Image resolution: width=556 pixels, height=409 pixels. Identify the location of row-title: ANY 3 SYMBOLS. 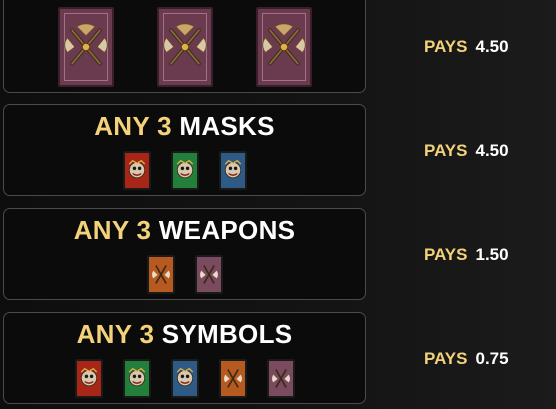
(184, 334).